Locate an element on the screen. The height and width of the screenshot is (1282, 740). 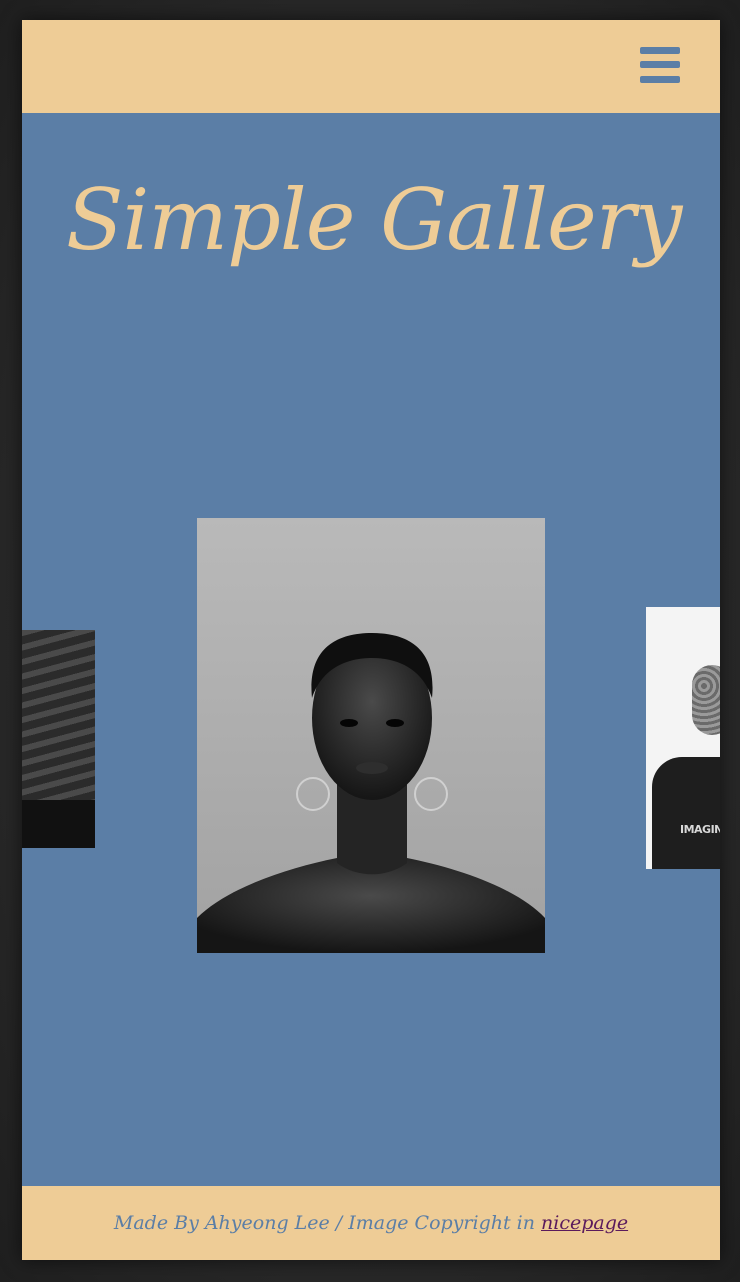
nicepage-link: nicepage is located at coordinates (584, 1223).